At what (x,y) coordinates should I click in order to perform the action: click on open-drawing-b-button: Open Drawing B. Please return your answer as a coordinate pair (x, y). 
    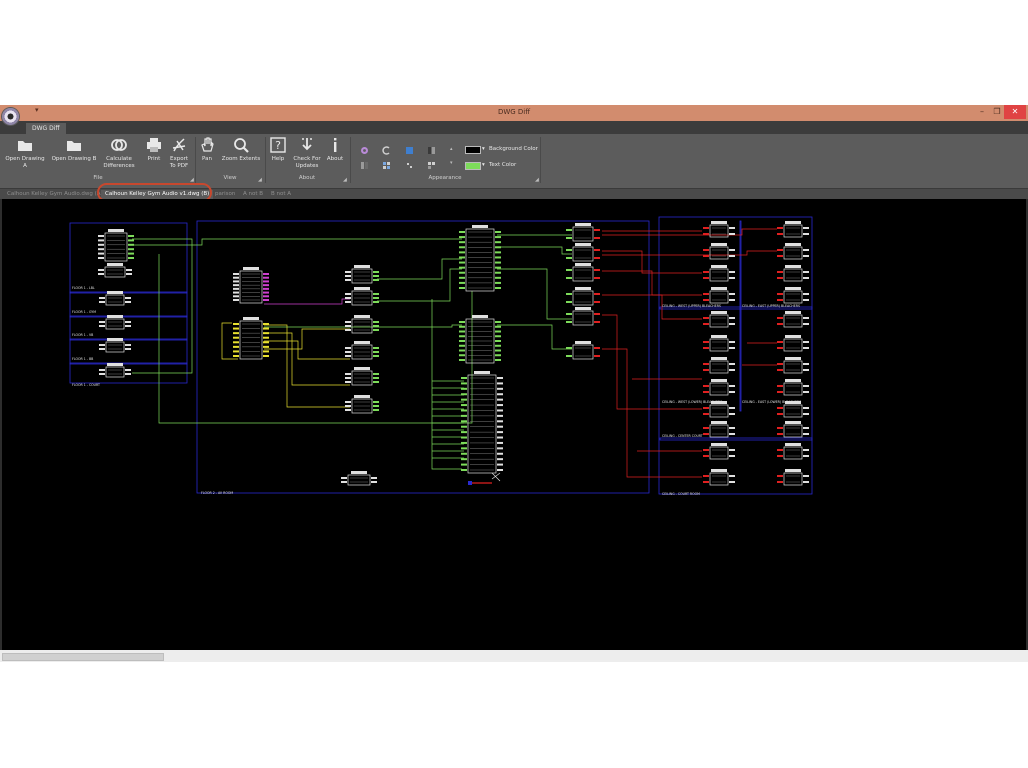
    Looking at the image, I should click on (74, 150).